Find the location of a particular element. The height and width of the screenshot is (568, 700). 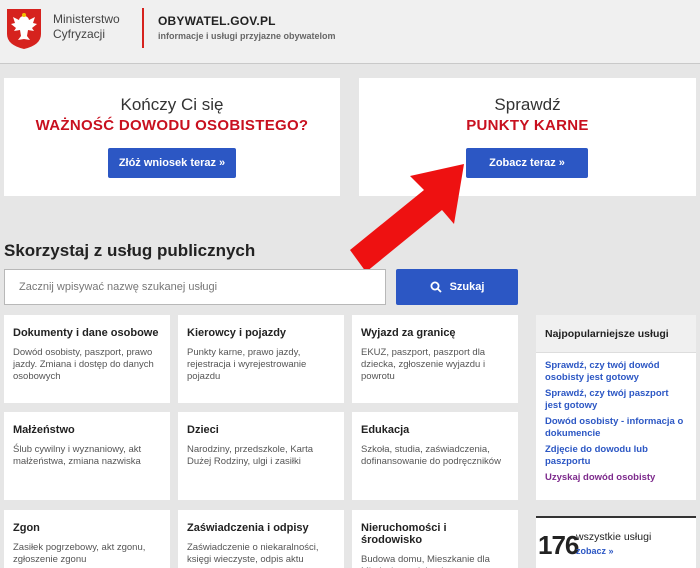

site-title: OBYWATEL.GOV.PL is located at coordinates (217, 21).